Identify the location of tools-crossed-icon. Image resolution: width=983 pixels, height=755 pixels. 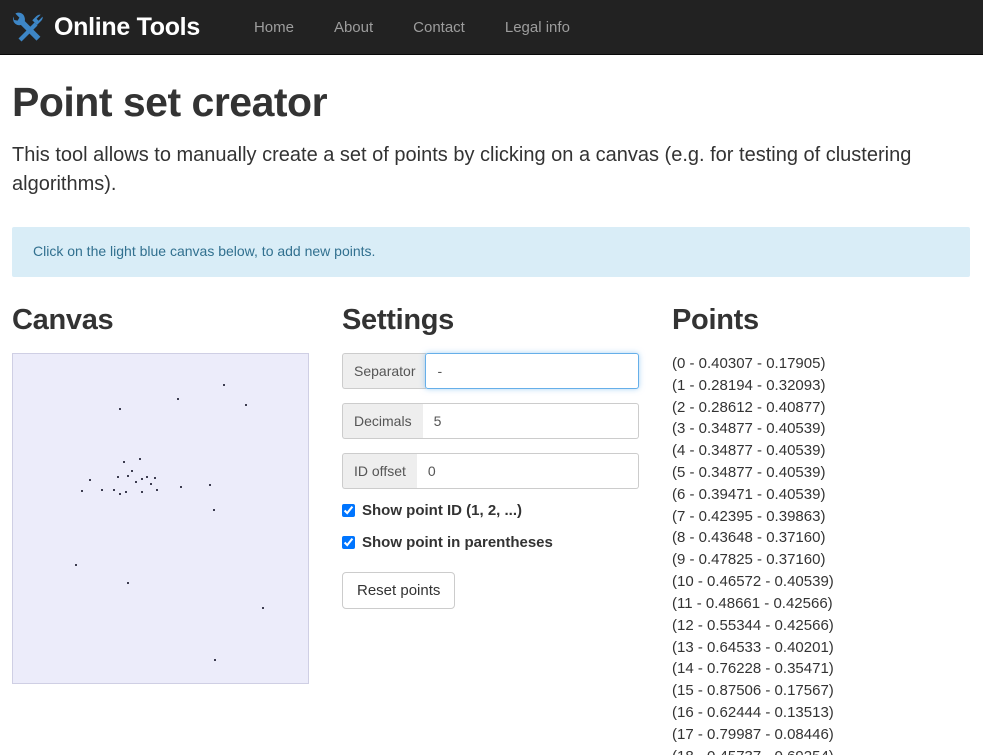
(29, 27).